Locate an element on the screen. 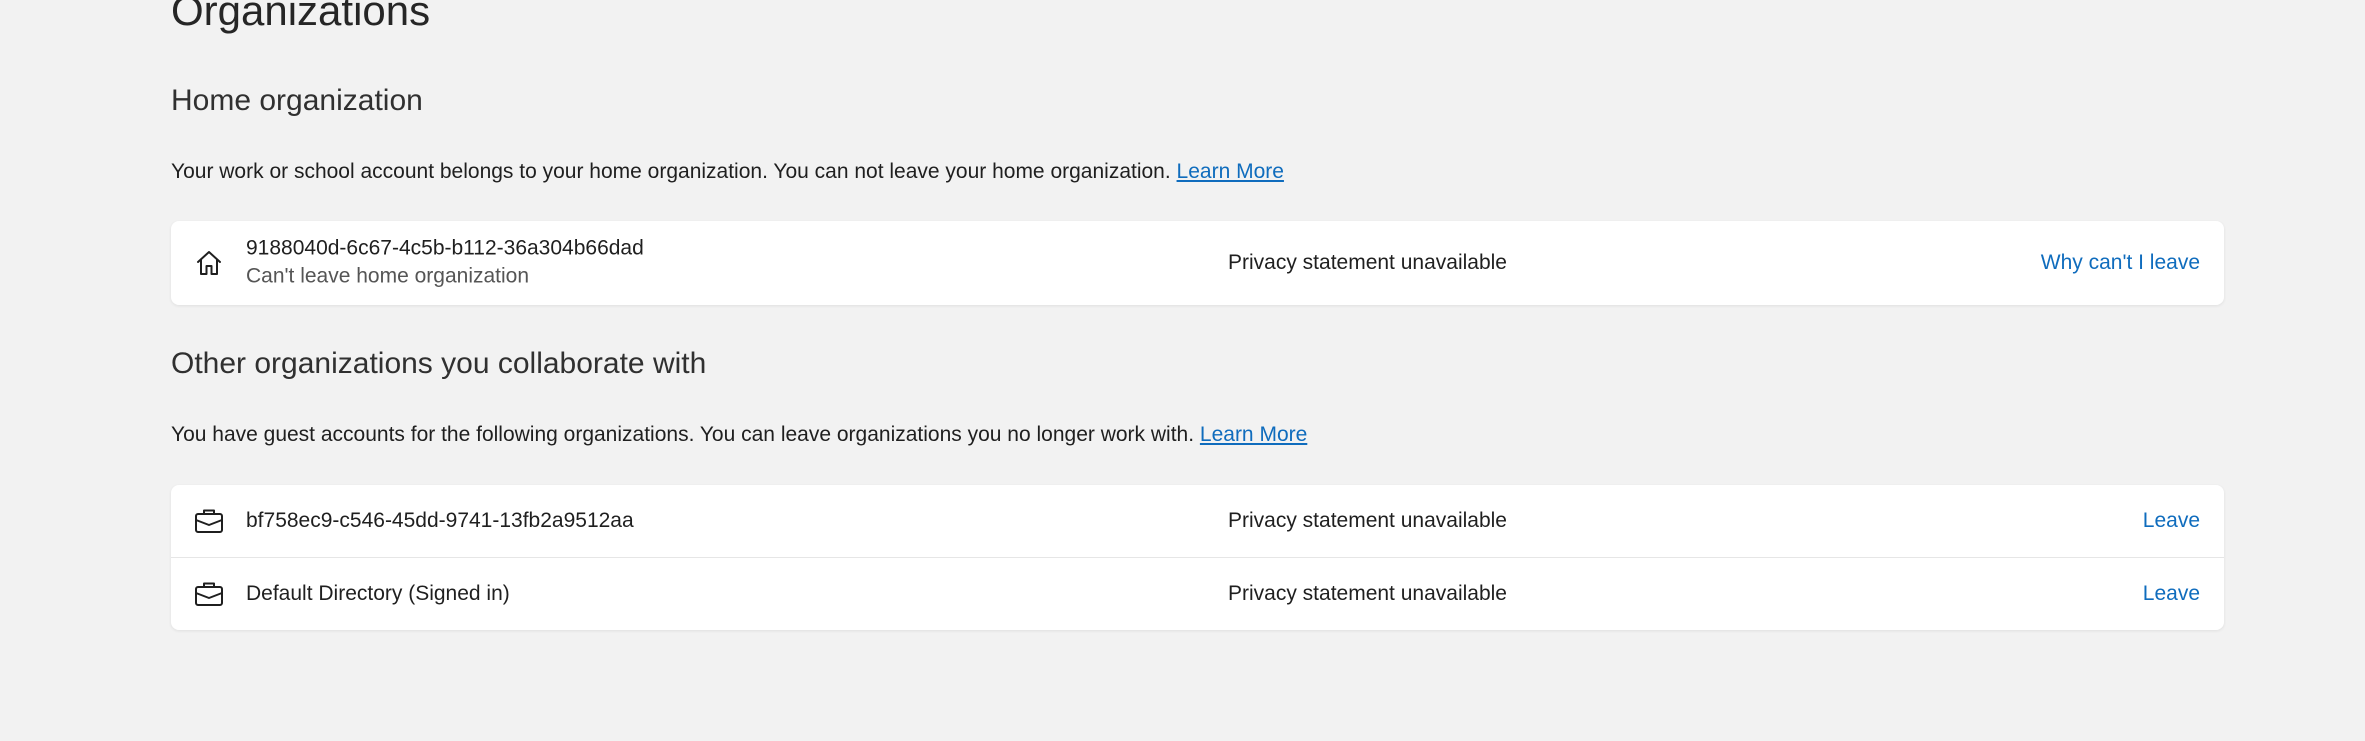 The width and height of the screenshot is (2365, 741). home-organization-subtitle: Can't leave home organization is located at coordinates (388, 276).